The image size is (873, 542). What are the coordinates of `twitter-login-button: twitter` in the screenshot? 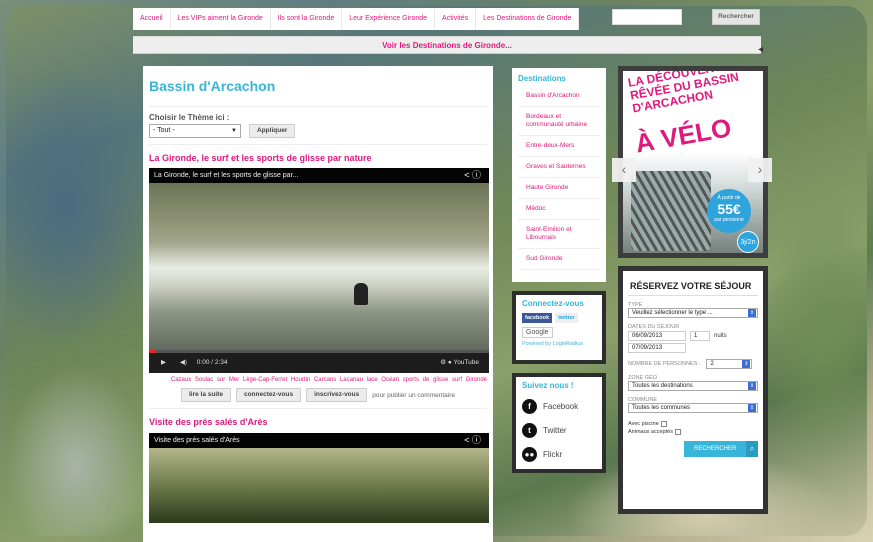 It's located at (566, 318).